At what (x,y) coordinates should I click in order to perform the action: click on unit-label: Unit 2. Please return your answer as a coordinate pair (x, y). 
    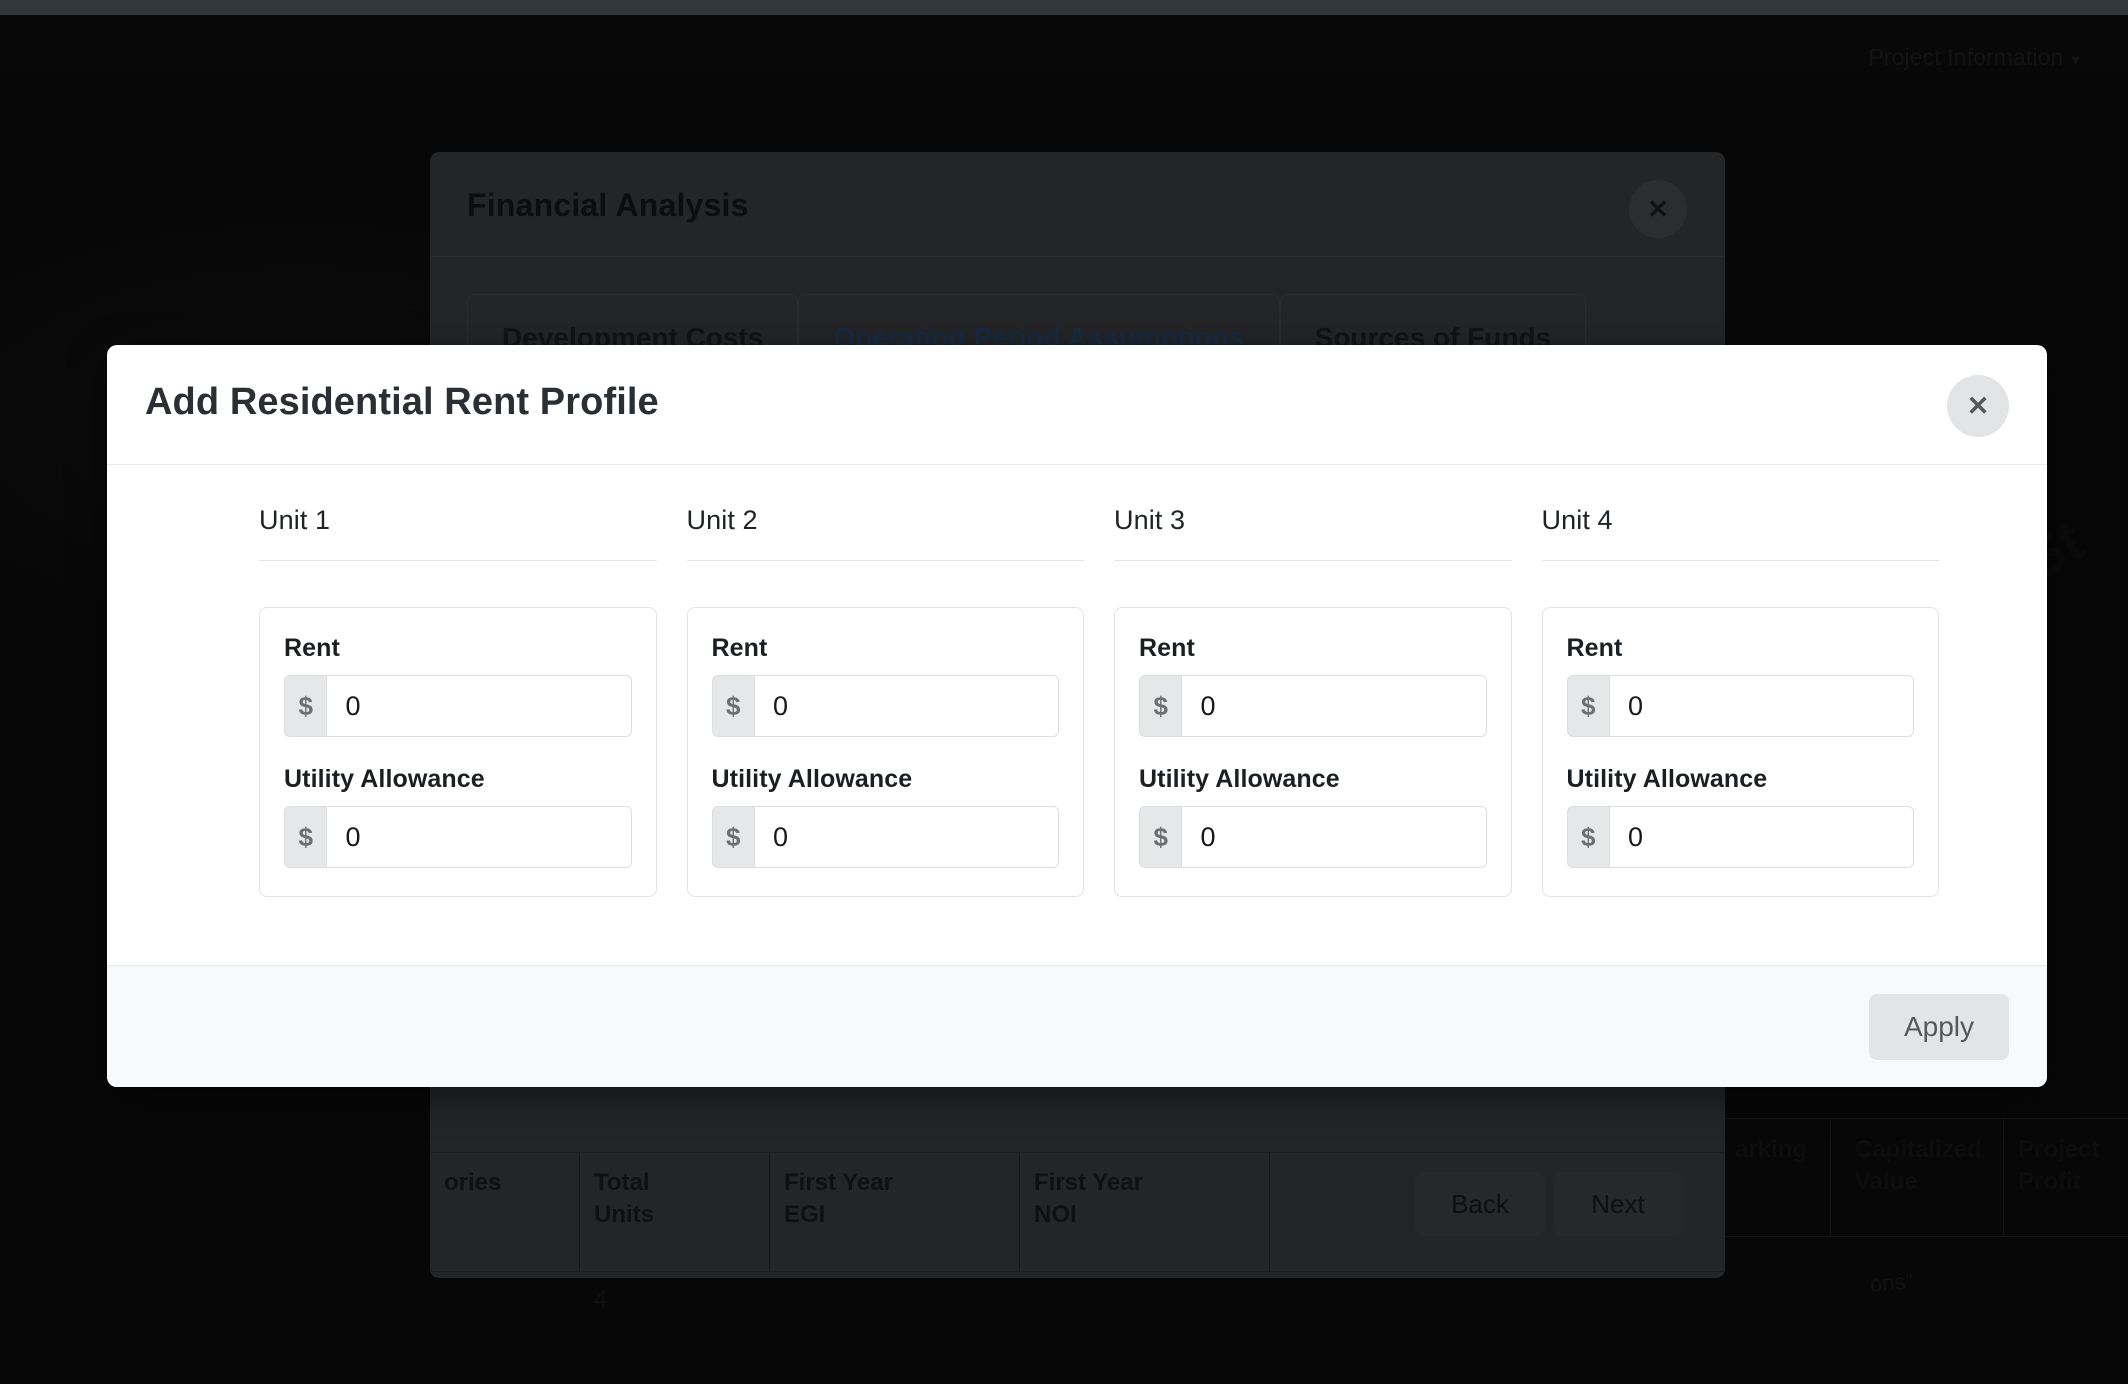
    Looking at the image, I should click on (885, 533).